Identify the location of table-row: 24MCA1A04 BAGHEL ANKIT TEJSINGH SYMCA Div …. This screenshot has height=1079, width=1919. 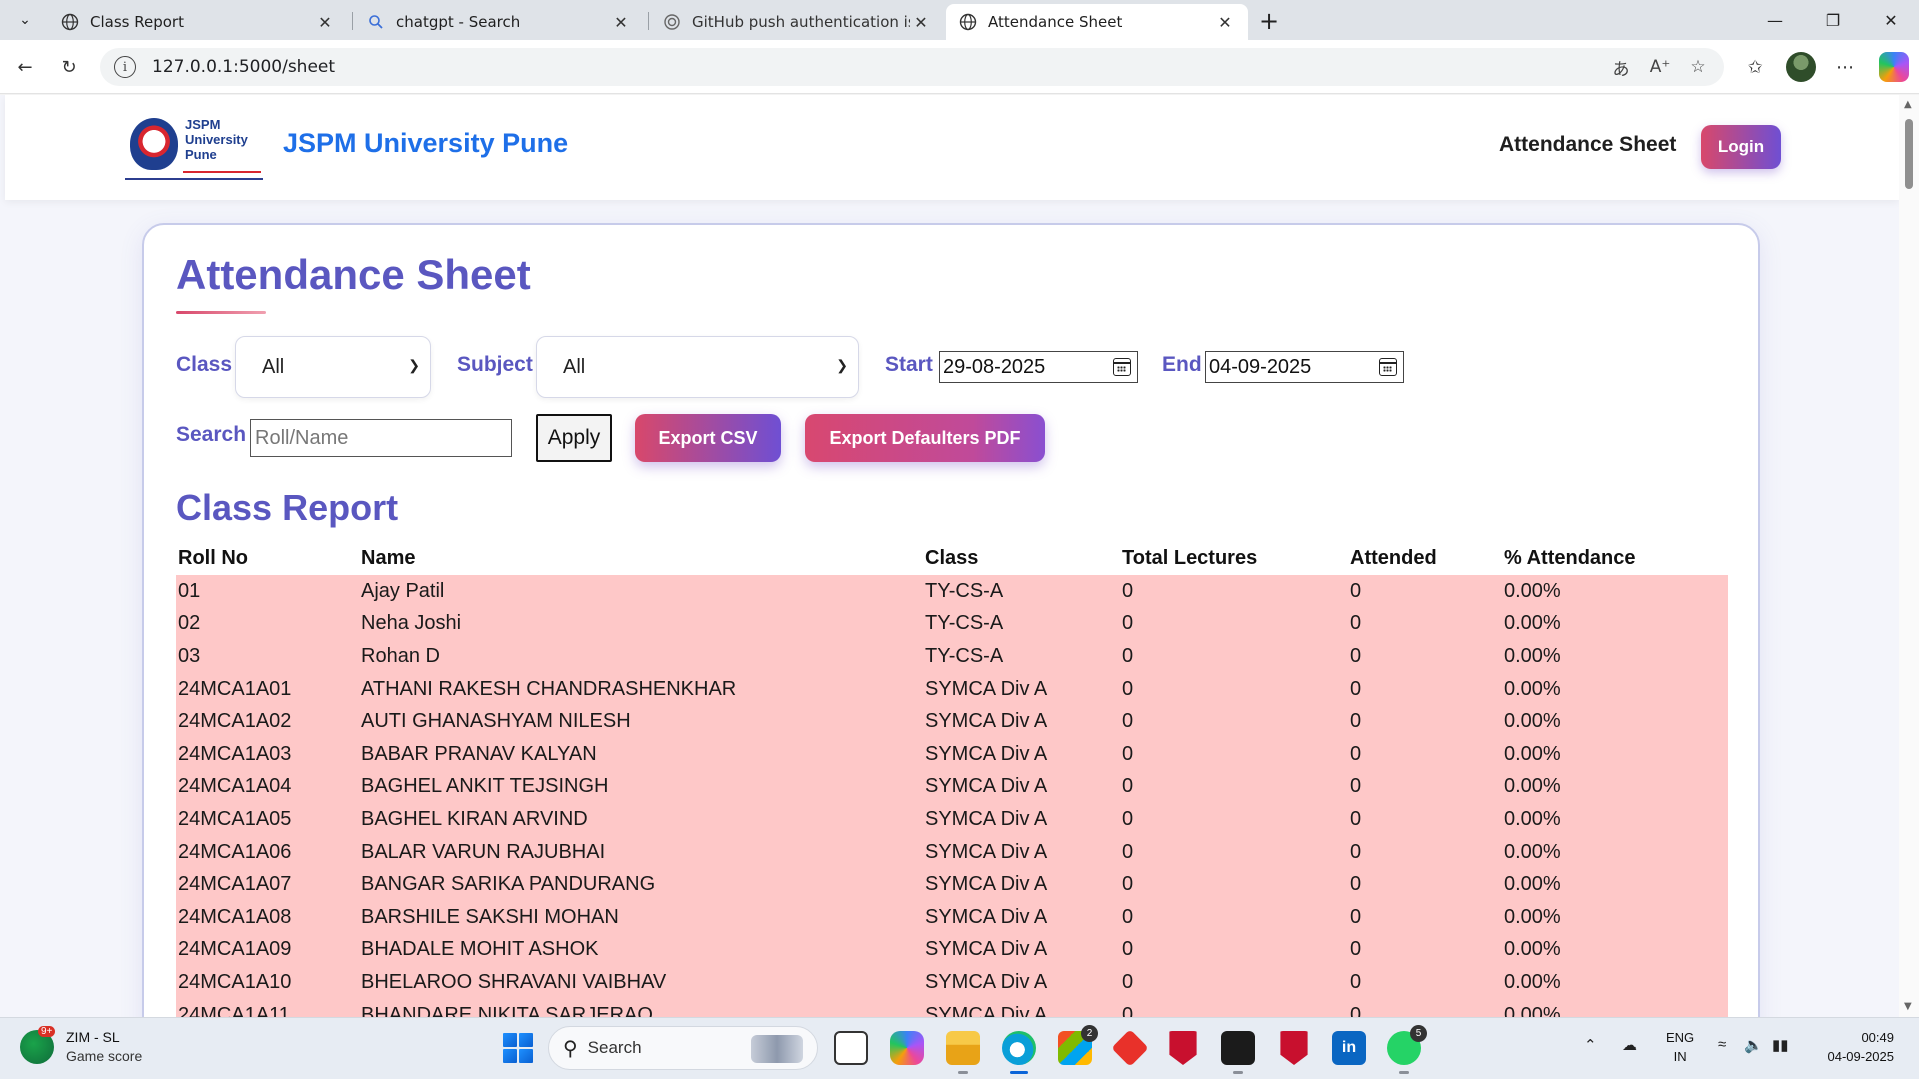
(952, 787).